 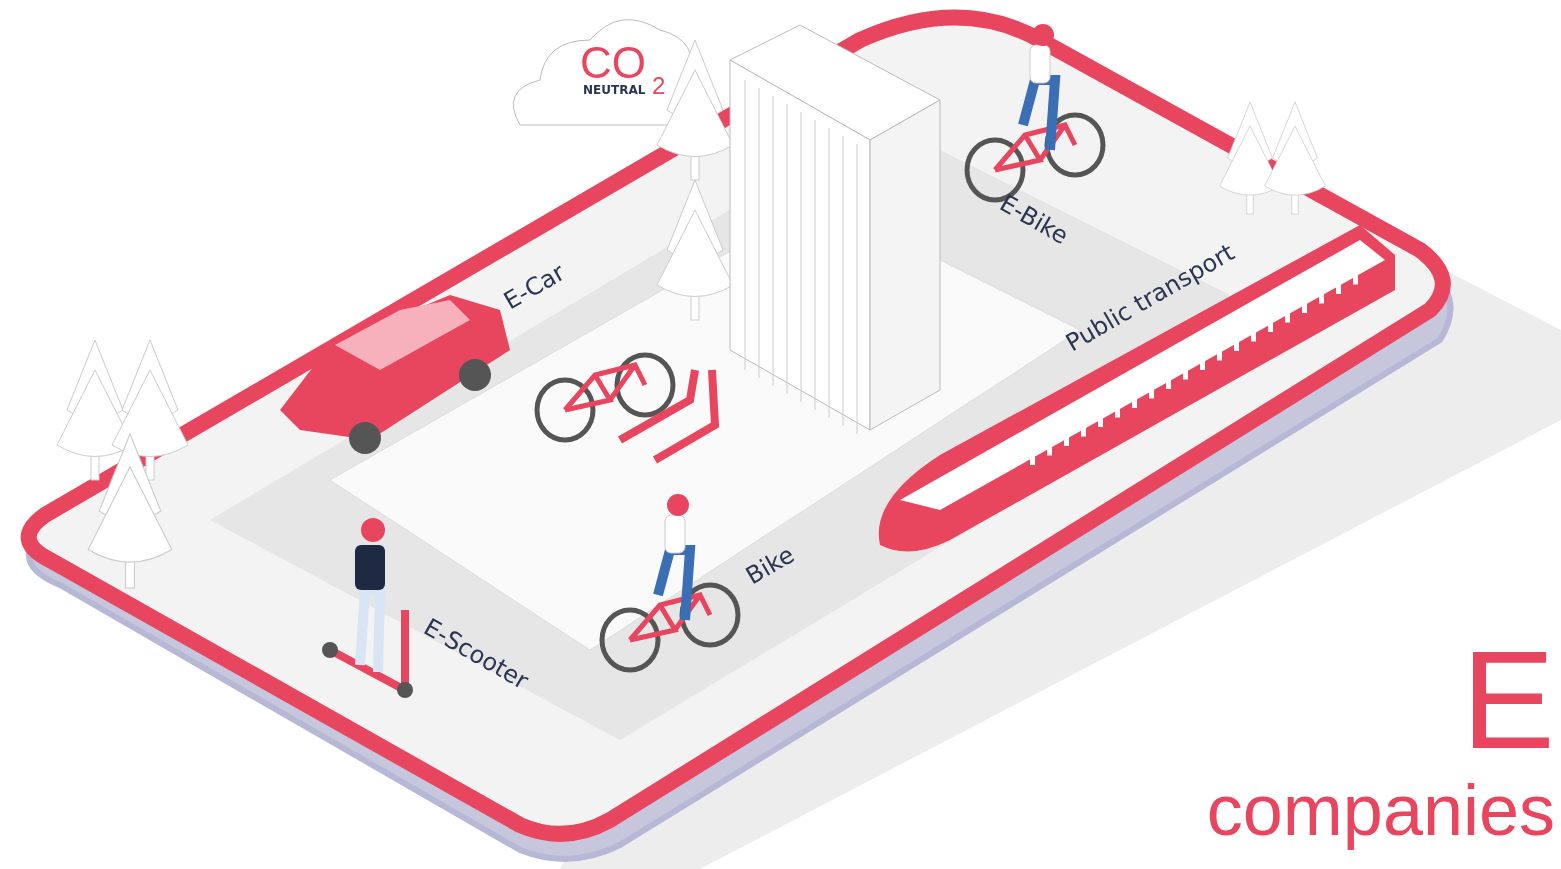 What do you see at coordinates (1508, 700) in the screenshot?
I see `headline-letter: E` at bounding box center [1508, 700].